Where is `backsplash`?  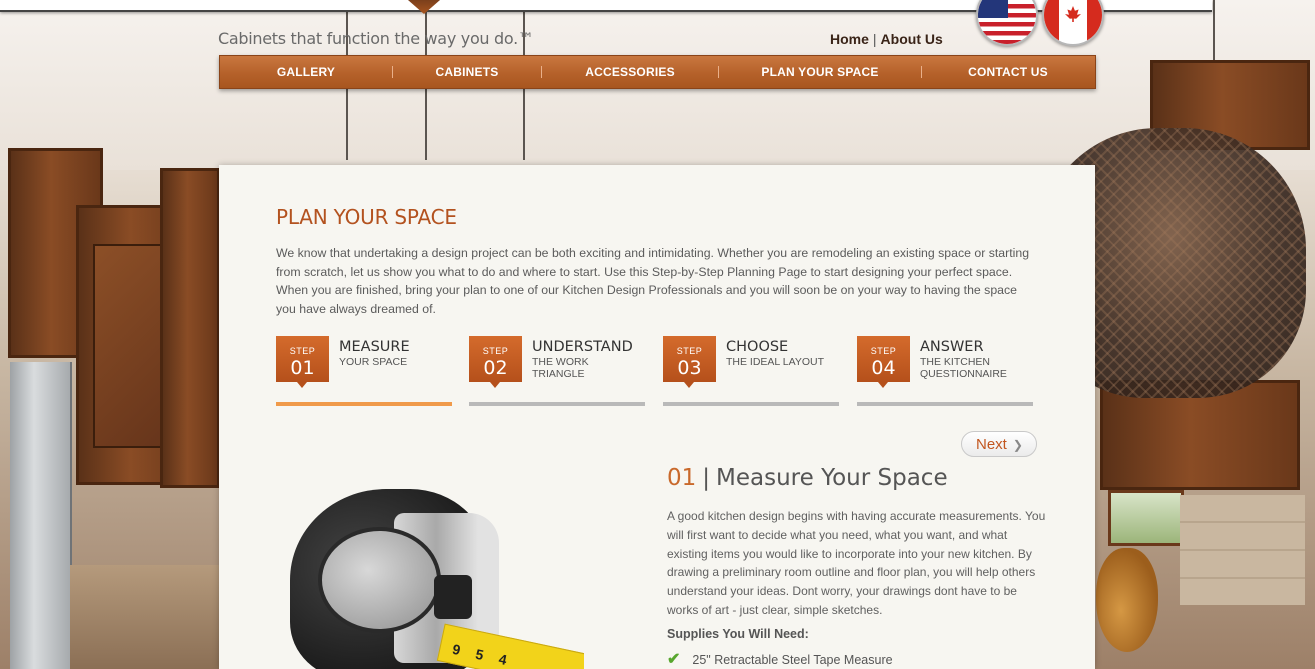 backsplash is located at coordinates (1242, 550).